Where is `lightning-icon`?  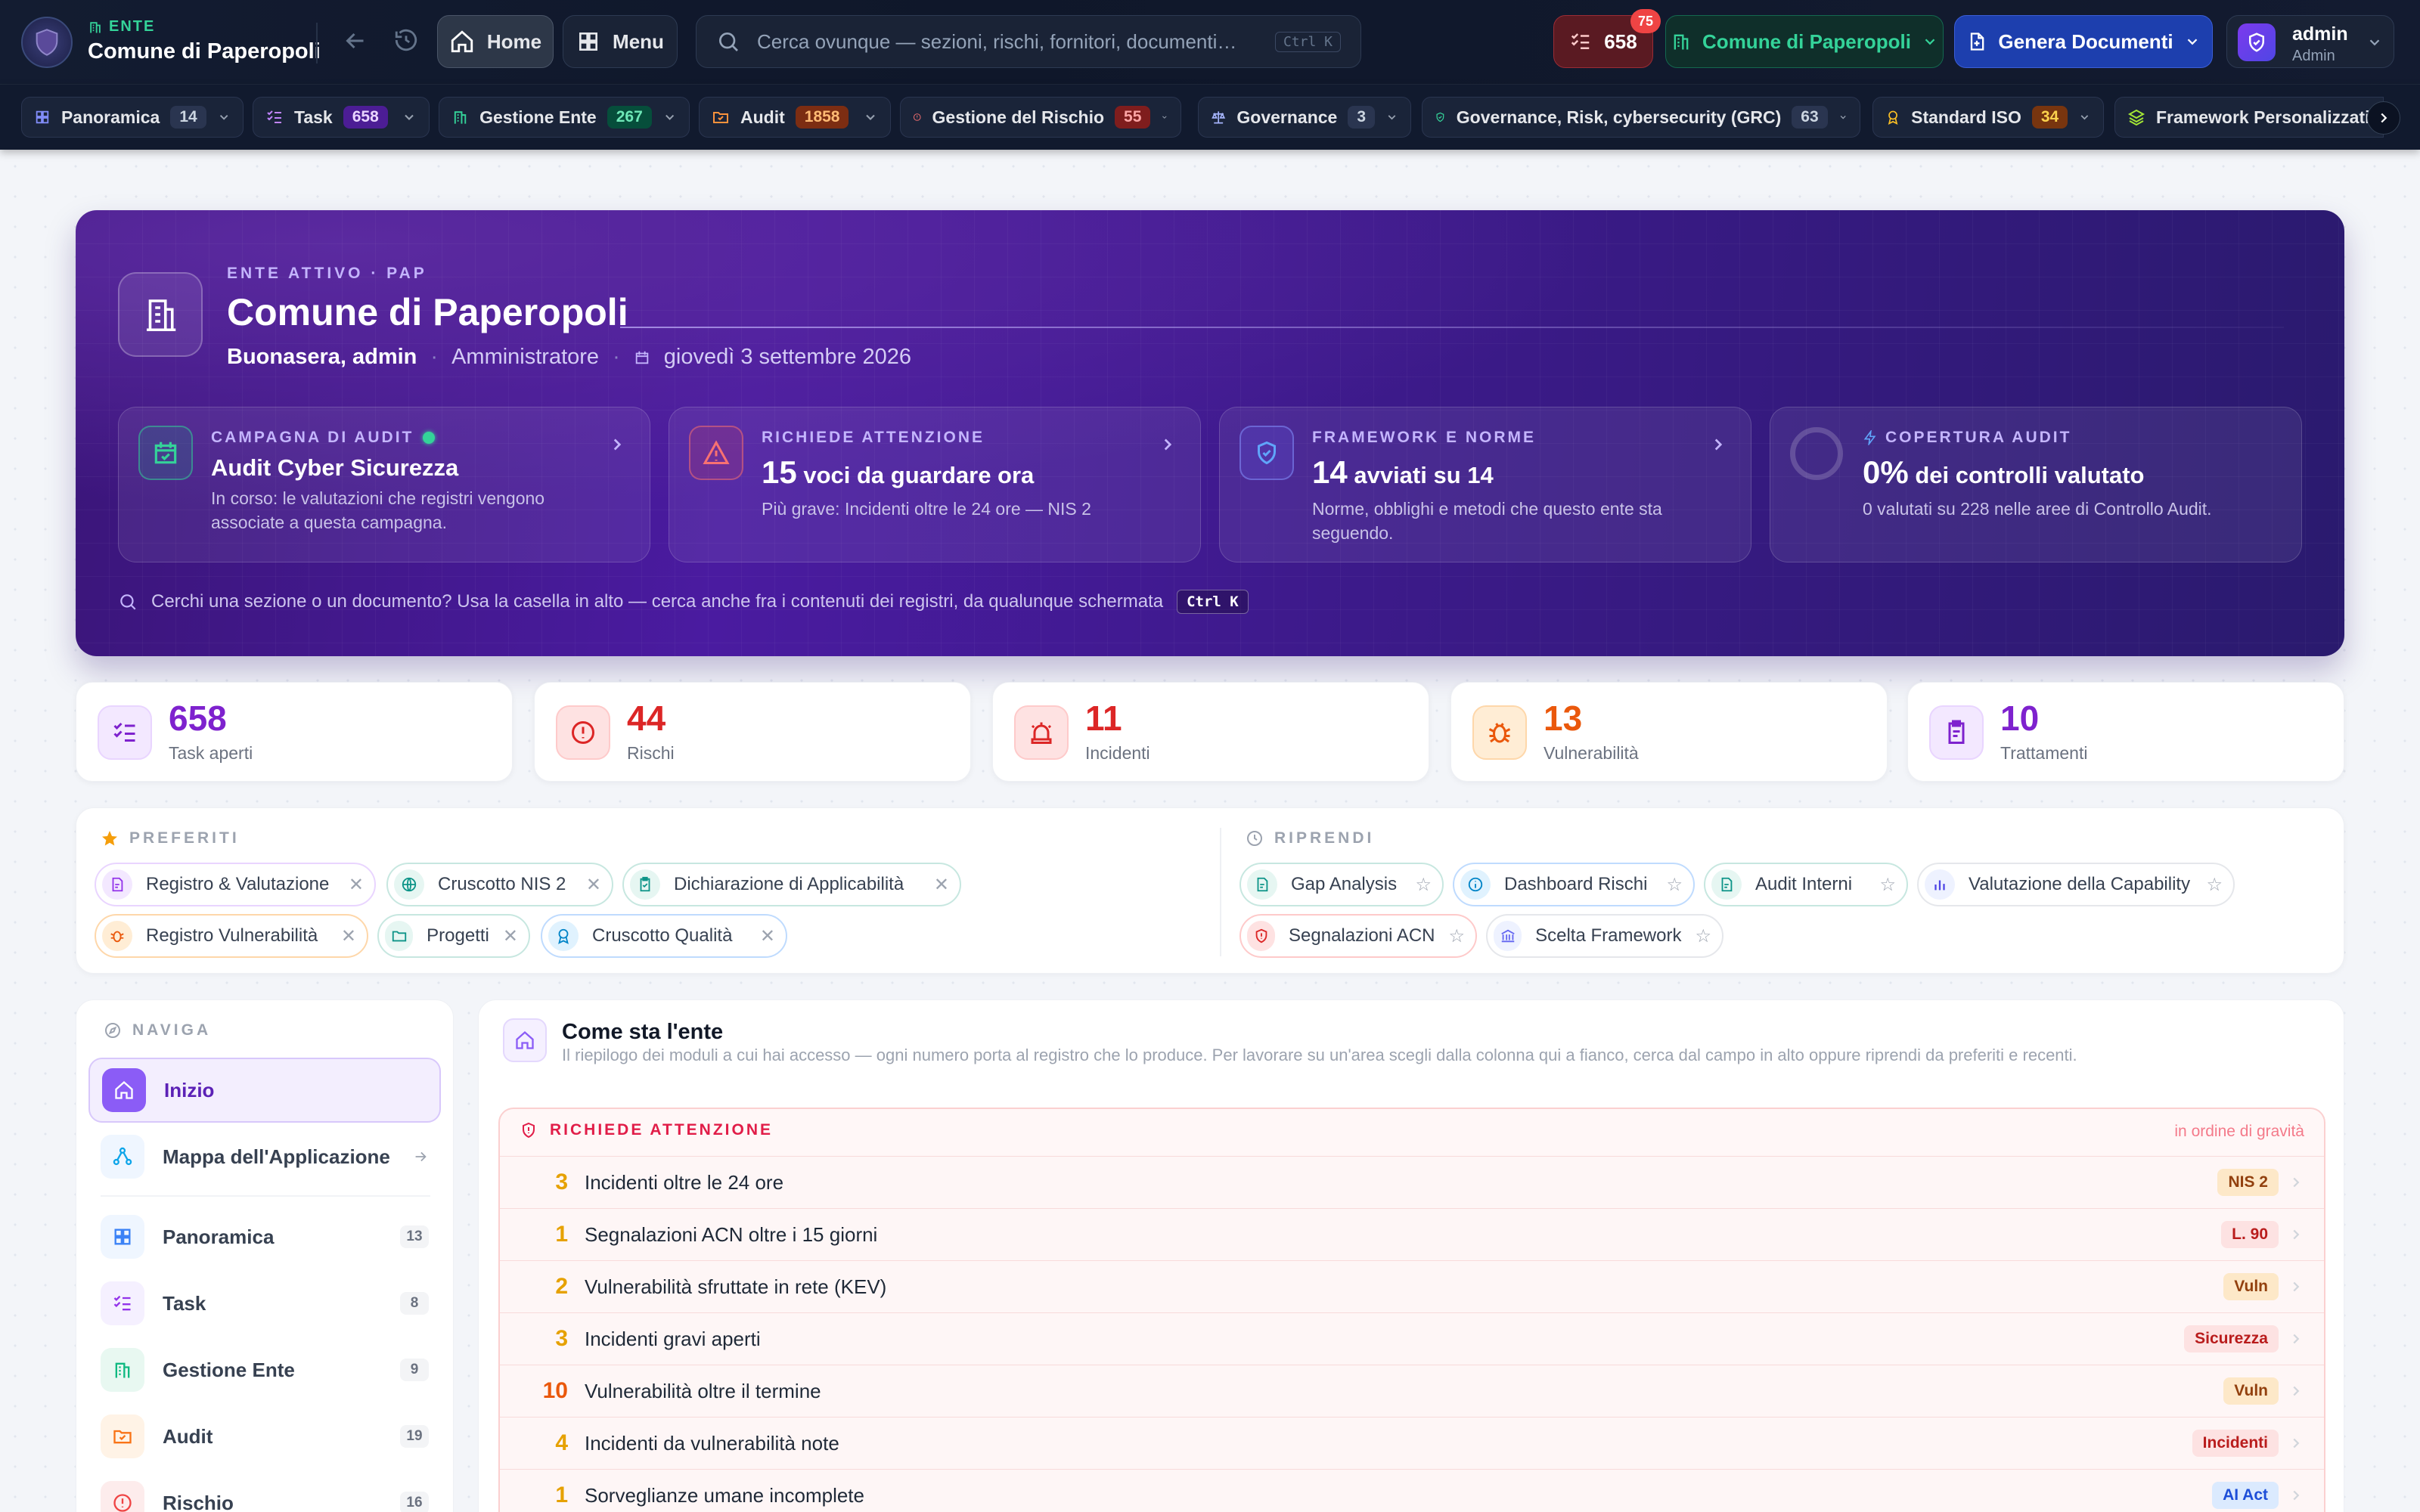 lightning-icon is located at coordinates (1869, 437).